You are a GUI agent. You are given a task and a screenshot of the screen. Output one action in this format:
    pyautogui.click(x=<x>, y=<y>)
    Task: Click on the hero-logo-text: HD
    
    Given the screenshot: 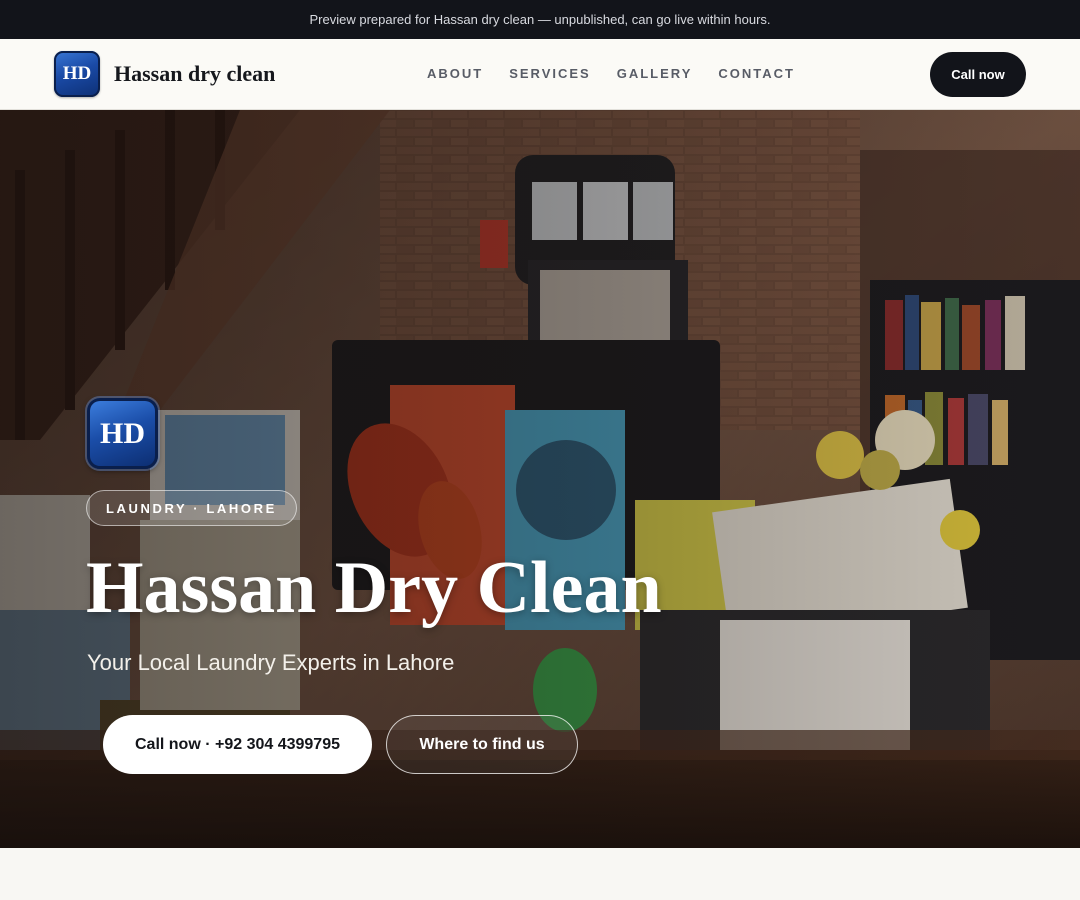 What is the action you would take?
    pyautogui.click(x=122, y=433)
    